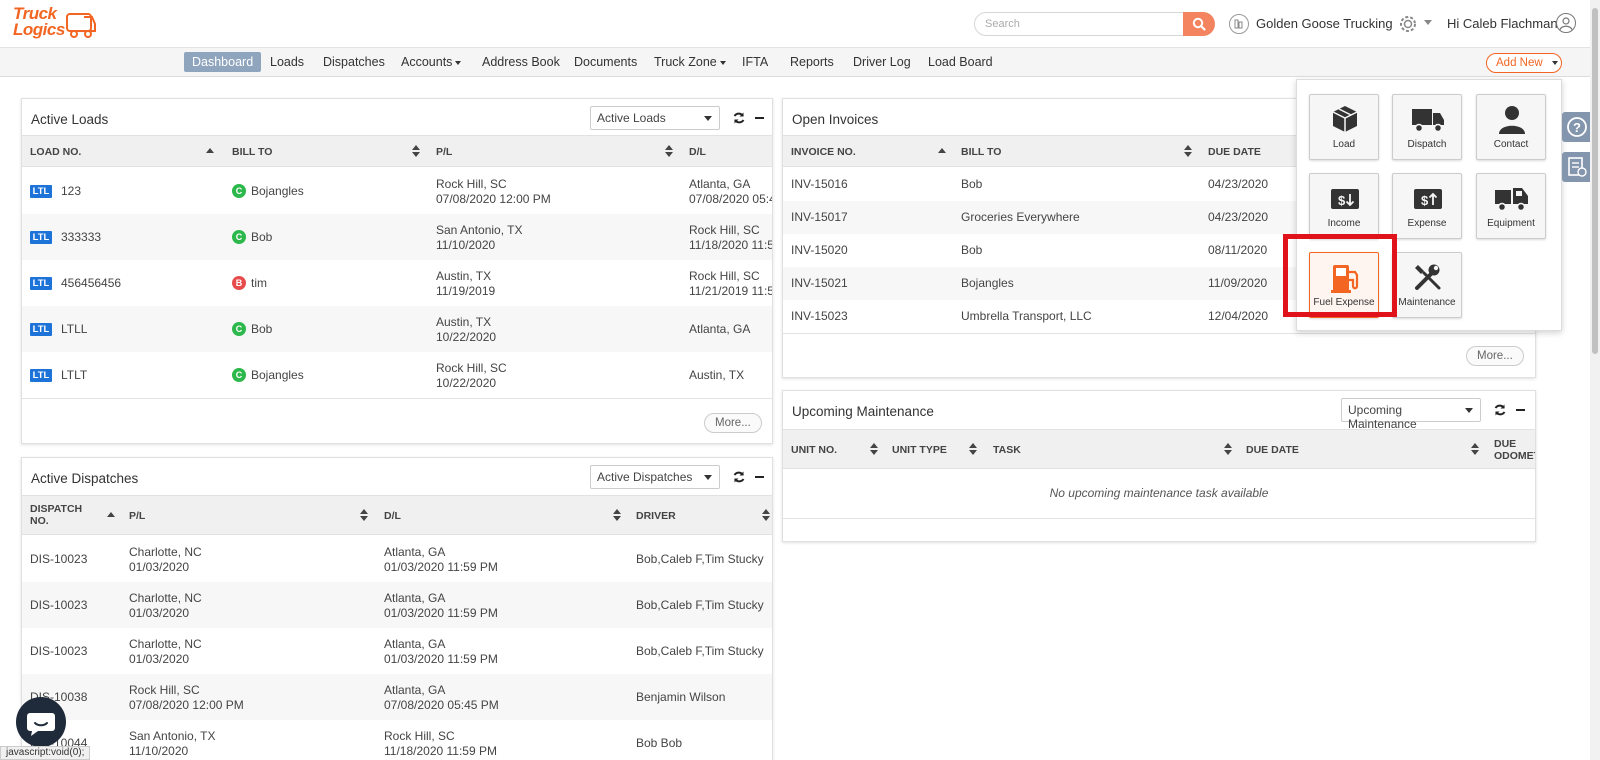 The image size is (1600, 760). Describe the element at coordinates (1427, 206) in the screenshot. I see `add-expense-tile: $ Expense` at that location.